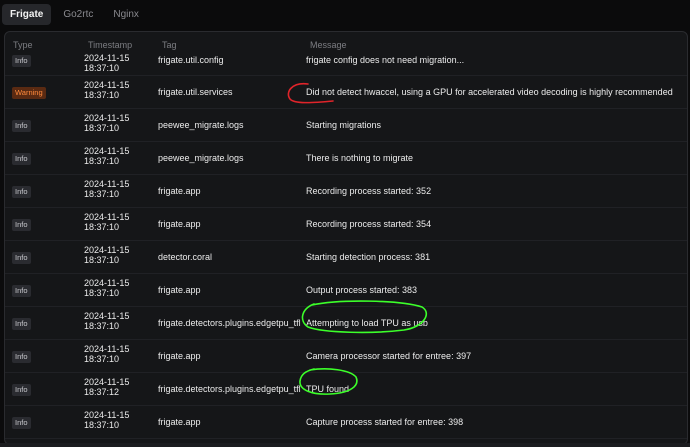 The image size is (690, 447). What do you see at coordinates (389, 356) in the screenshot?
I see `message-cell: Camera processor started for entree: 397` at bounding box center [389, 356].